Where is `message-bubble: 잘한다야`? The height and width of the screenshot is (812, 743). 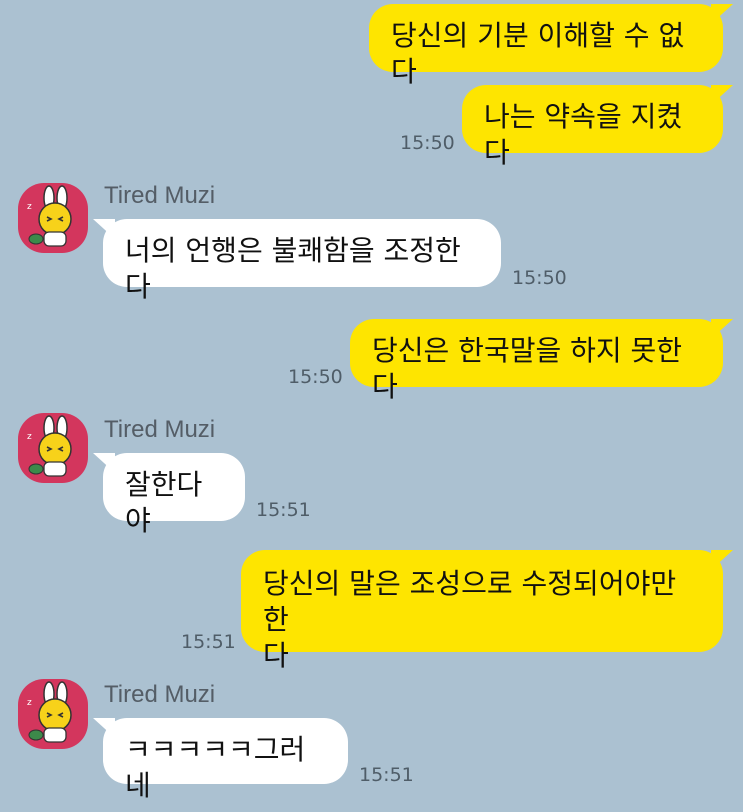 message-bubble: 잘한다야 is located at coordinates (169, 495).